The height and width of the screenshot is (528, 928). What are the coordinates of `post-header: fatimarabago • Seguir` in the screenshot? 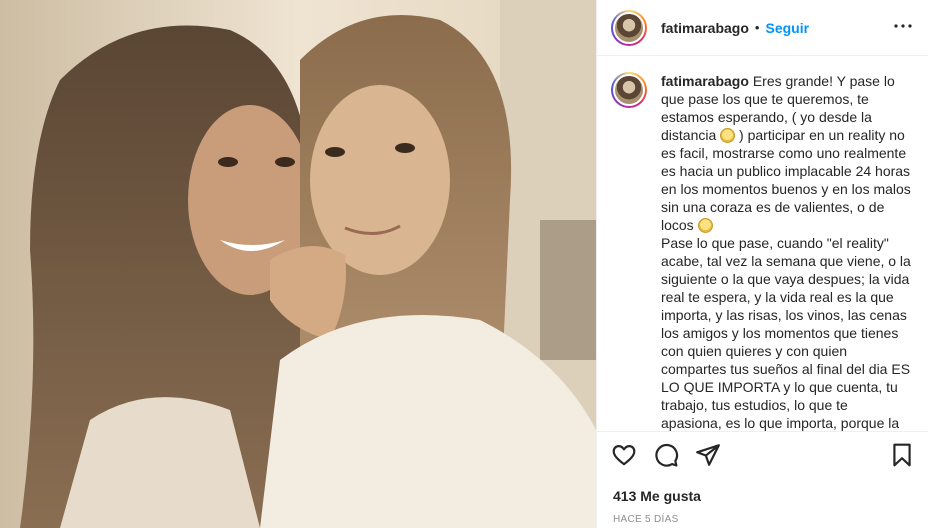 It's located at (762, 28).